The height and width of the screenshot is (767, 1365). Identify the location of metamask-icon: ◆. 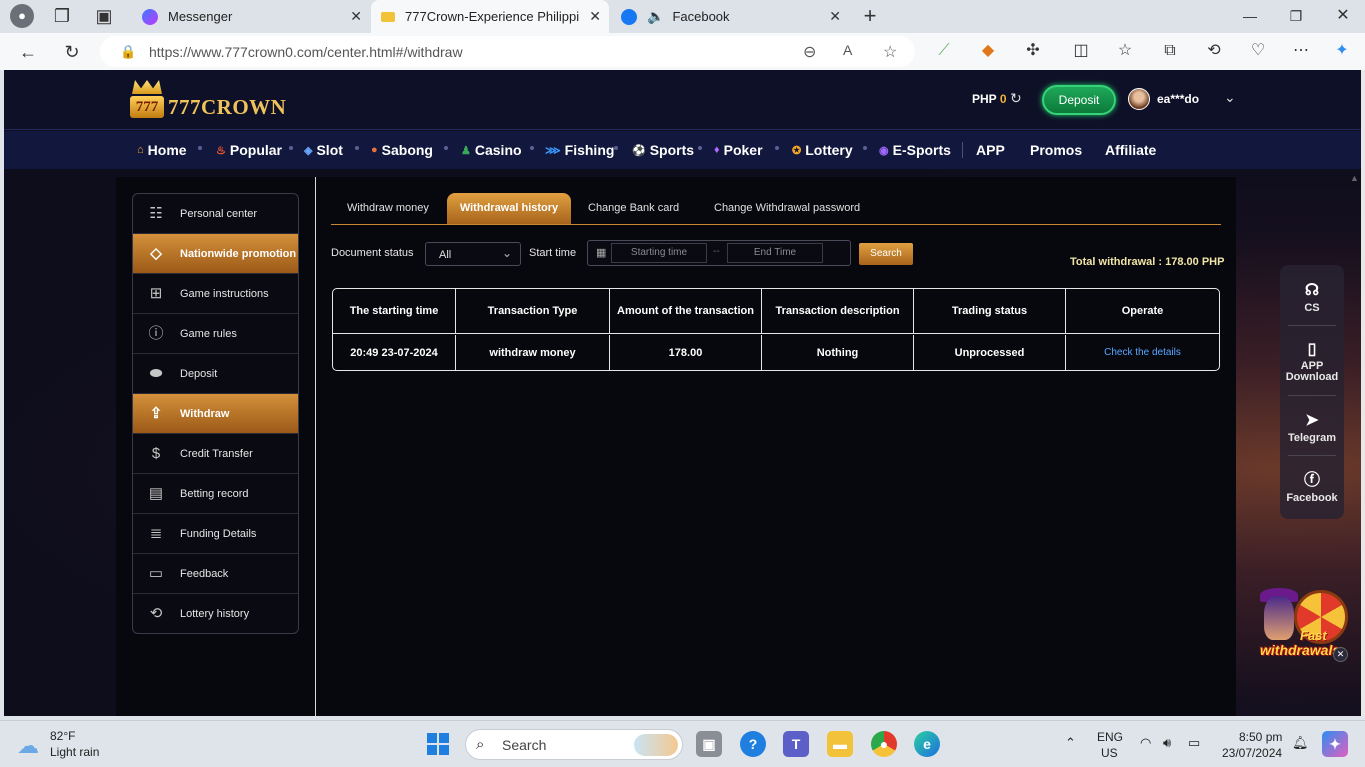
(988, 51).